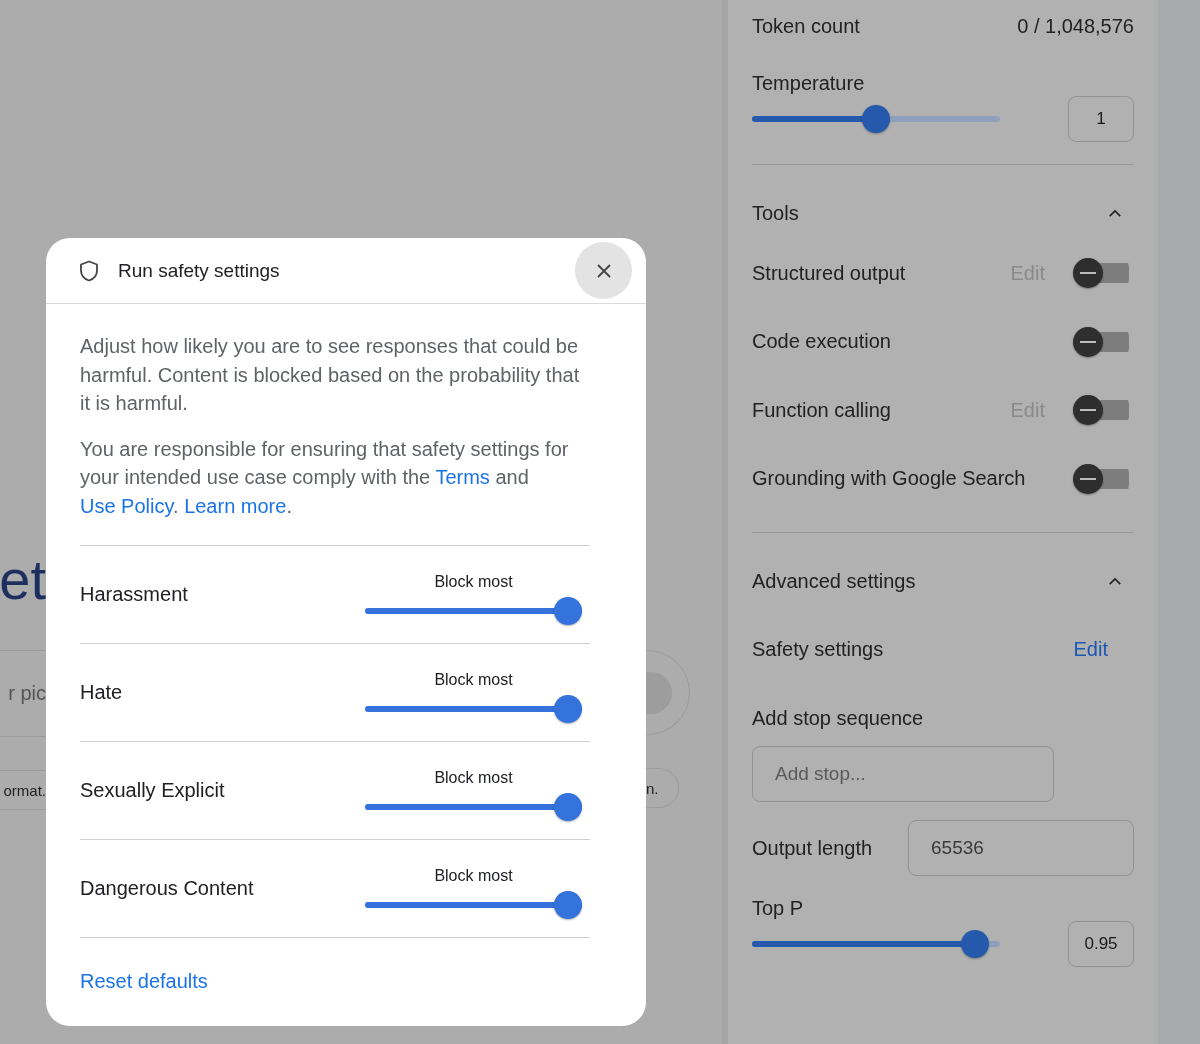 Image resolution: width=1200 pixels, height=1044 pixels. What do you see at coordinates (462, 477) in the screenshot?
I see `notice-link: Terms` at bounding box center [462, 477].